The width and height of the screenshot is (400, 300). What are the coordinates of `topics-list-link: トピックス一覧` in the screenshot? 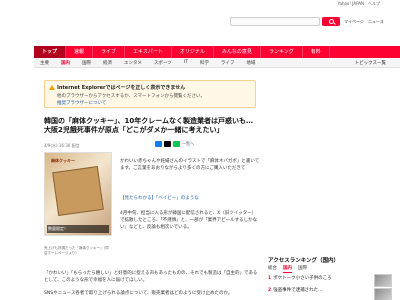 It's located at (370, 63).